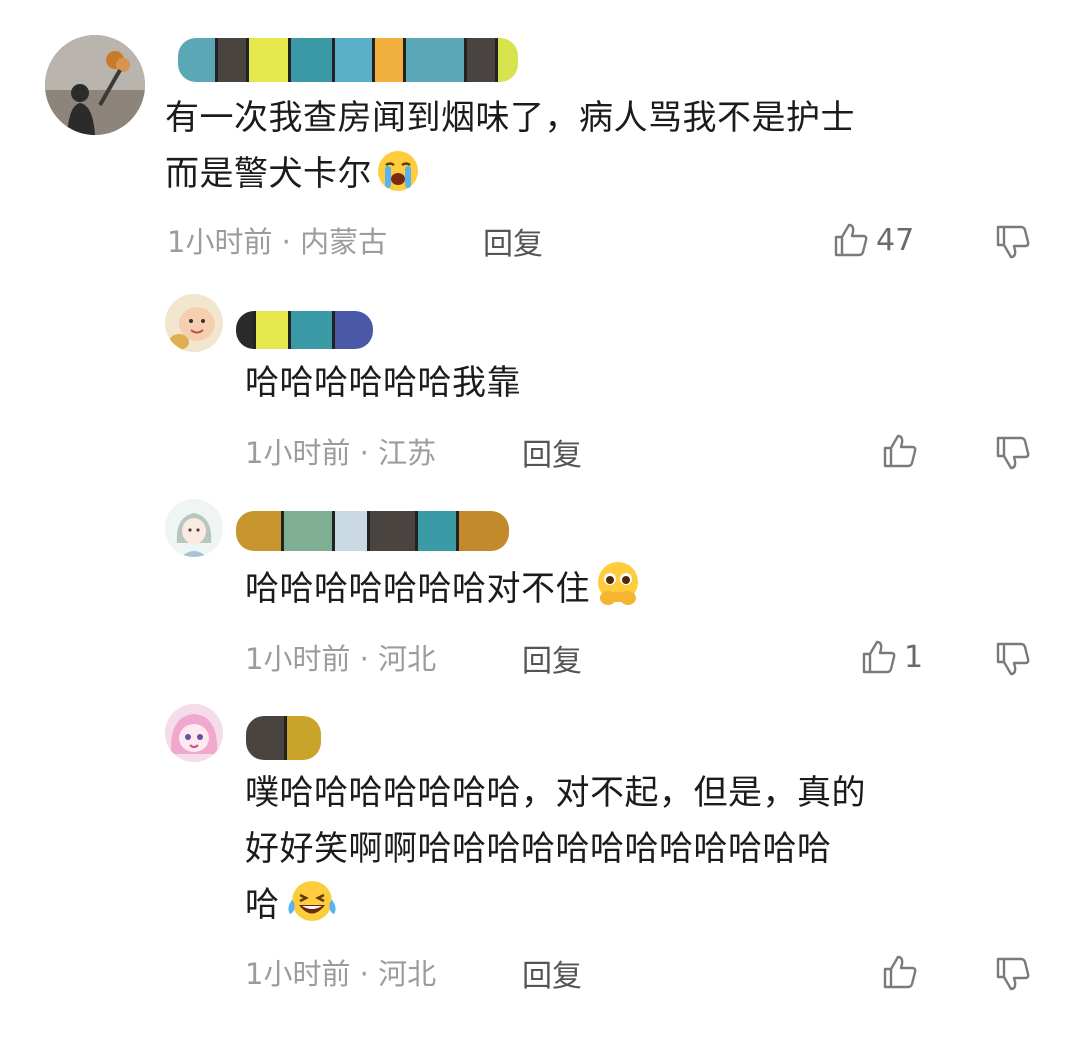  What do you see at coordinates (383, 383) in the screenshot?
I see `comment-line: 哈哈哈哈哈哈我靠` at bounding box center [383, 383].